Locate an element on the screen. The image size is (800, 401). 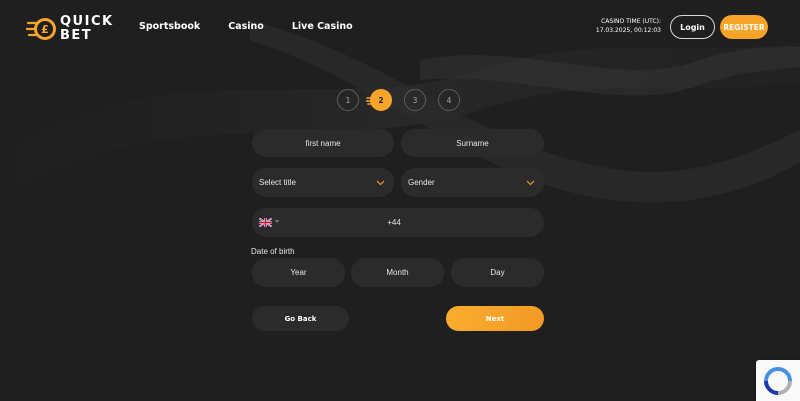
phone-prefix: +44 is located at coordinates (394, 222).